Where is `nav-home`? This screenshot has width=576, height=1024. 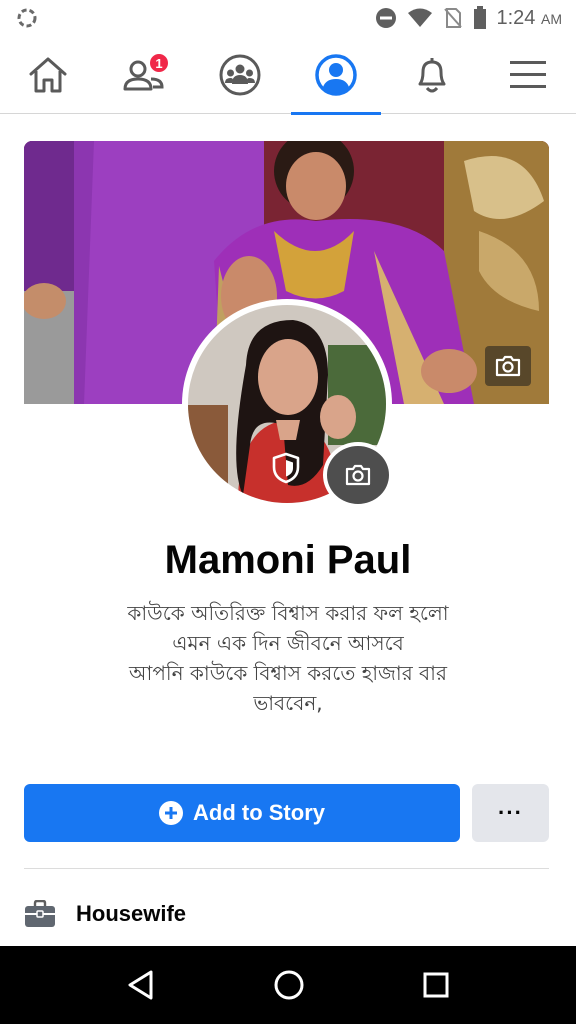 nav-home is located at coordinates (48, 75).